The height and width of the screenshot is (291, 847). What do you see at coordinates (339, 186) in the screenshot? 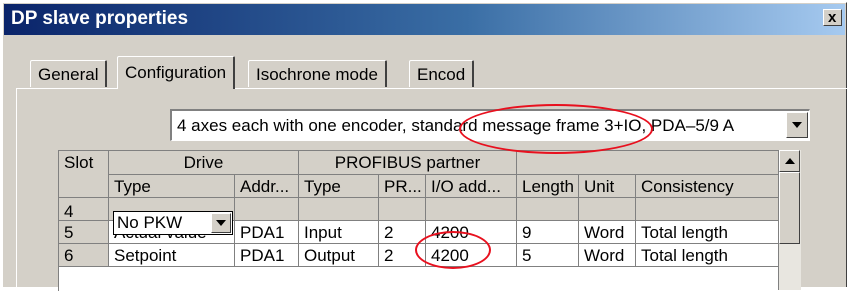
I see `column-header-partner-type: Type` at bounding box center [339, 186].